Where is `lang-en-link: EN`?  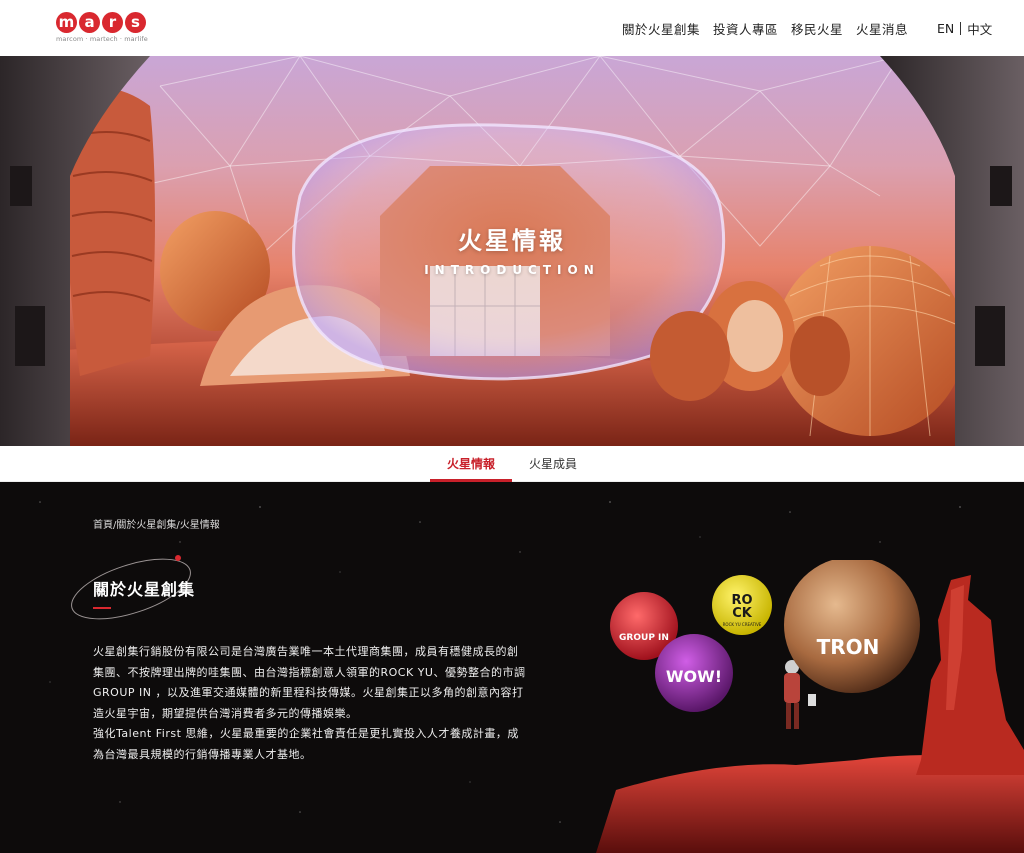
lang-en-link: EN is located at coordinates (945, 28).